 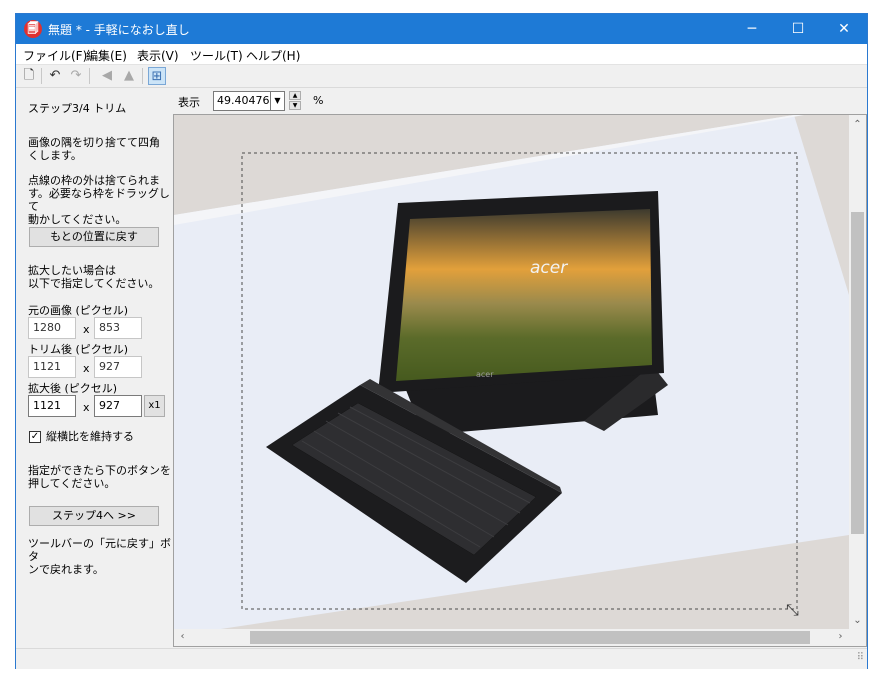 I want to click on menu-tools: ツール(T), so click(x=216, y=55).